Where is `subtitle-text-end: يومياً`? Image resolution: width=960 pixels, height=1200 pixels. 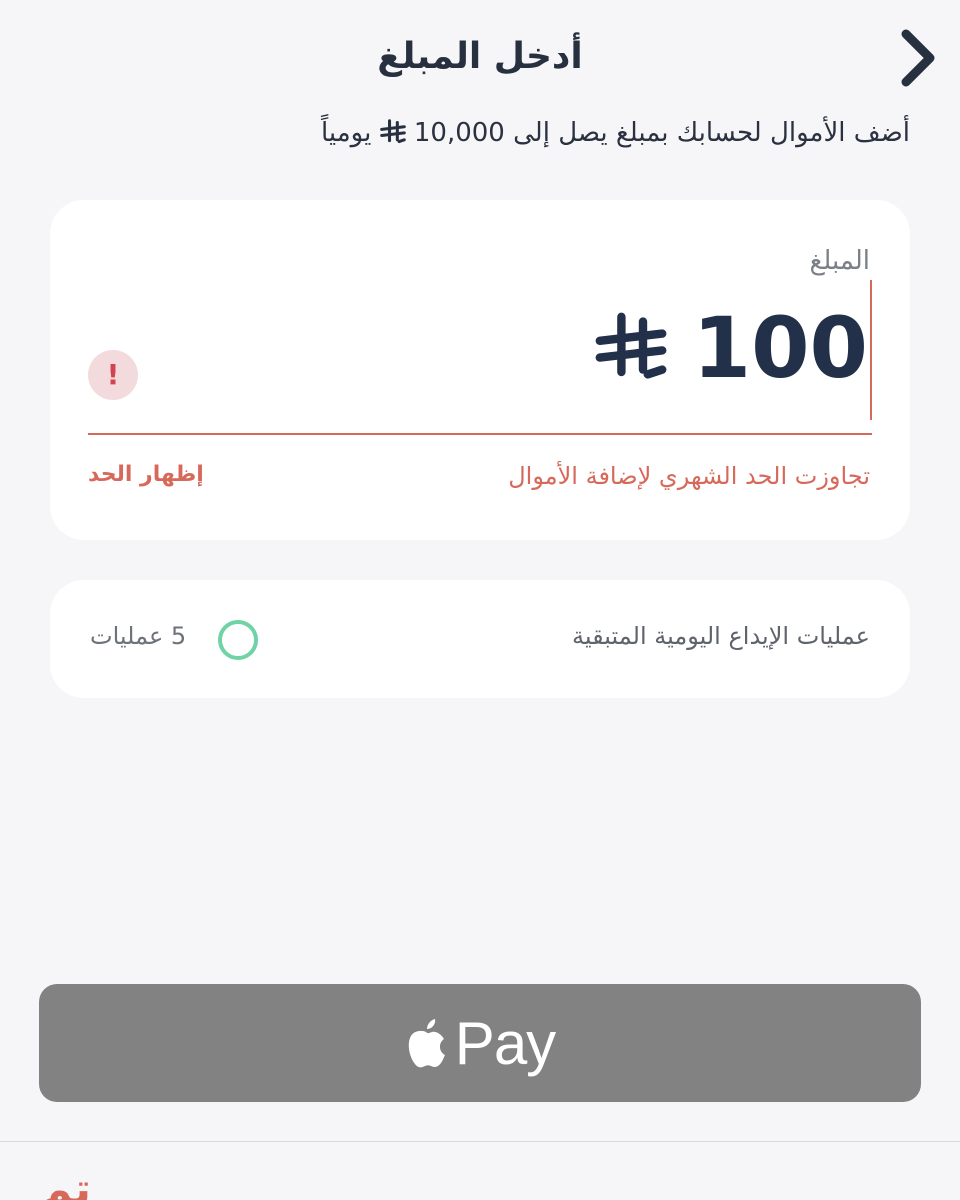 subtitle-text-end: يومياً is located at coordinates (346, 133).